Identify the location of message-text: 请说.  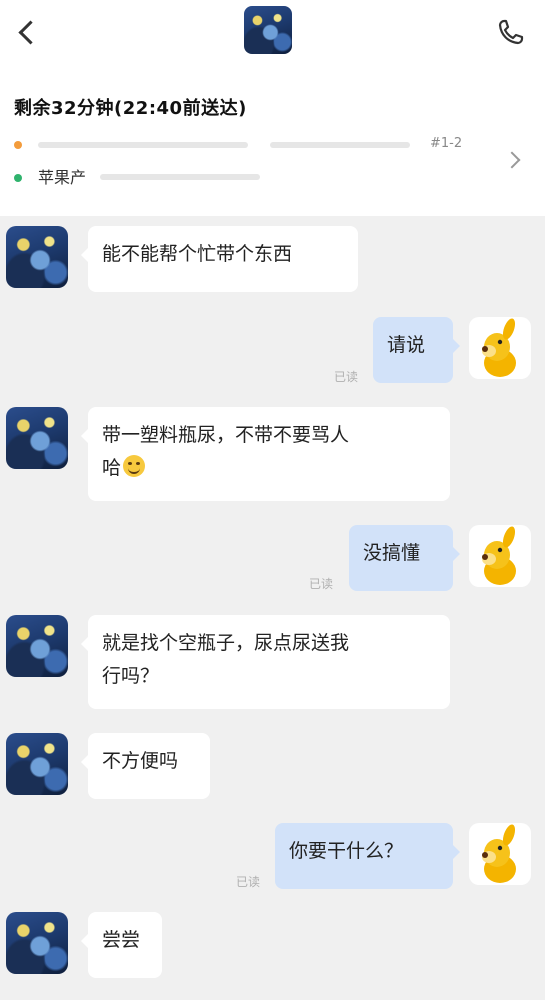
(406, 345).